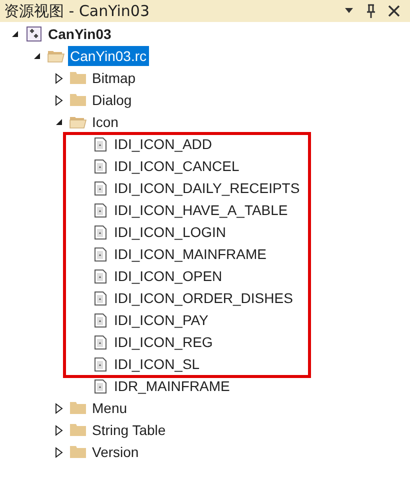 This screenshot has height=490, width=410. I want to click on tree-item: CanYin03.rc, so click(108, 56).